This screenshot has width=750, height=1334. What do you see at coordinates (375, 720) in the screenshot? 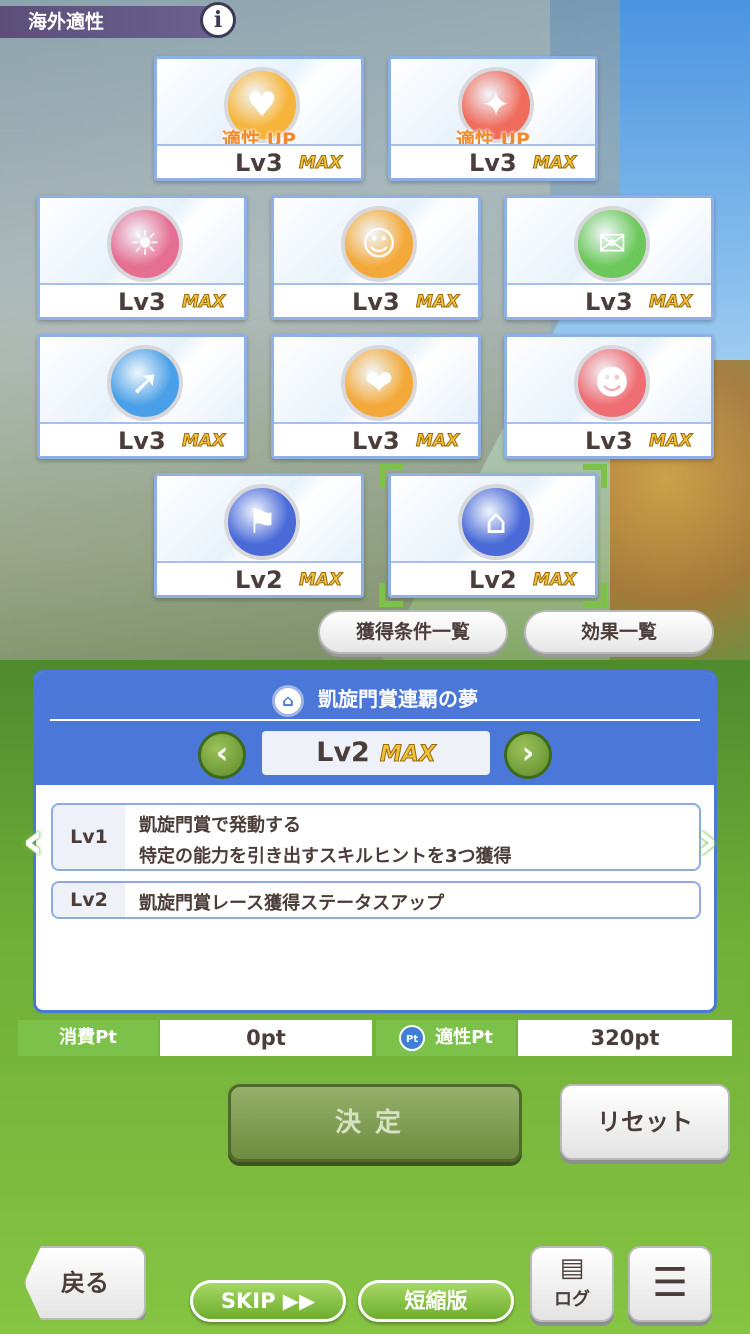
I see `divider` at bounding box center [375, 720].